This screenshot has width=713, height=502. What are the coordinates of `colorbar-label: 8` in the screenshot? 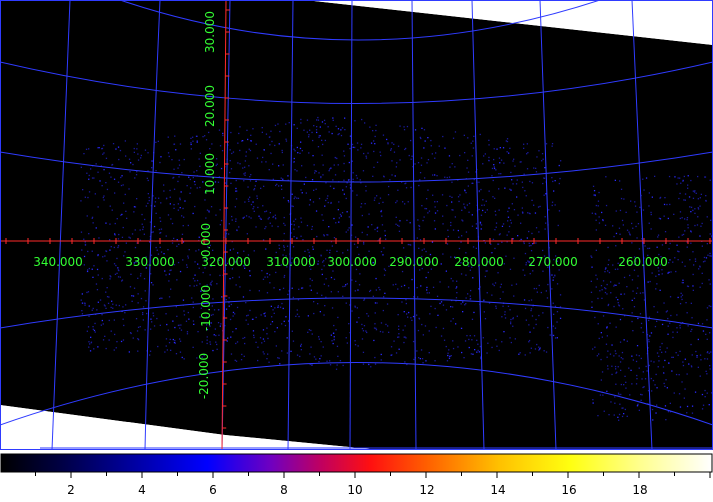 It's located at (284, 490).